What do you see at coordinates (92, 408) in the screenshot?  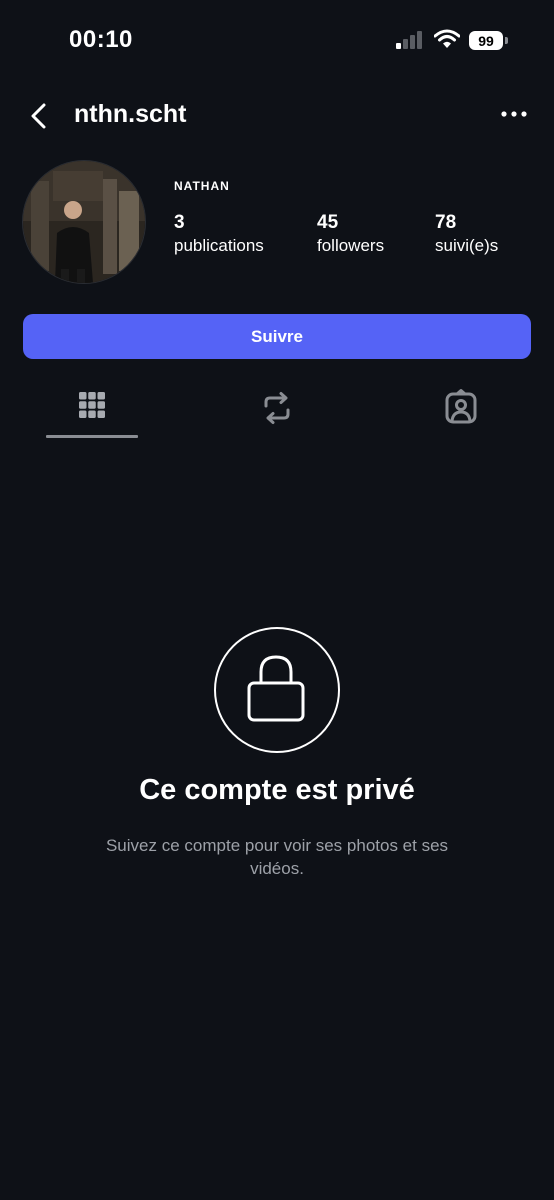 I see `grid-icon` at bounding box center [92, 408].